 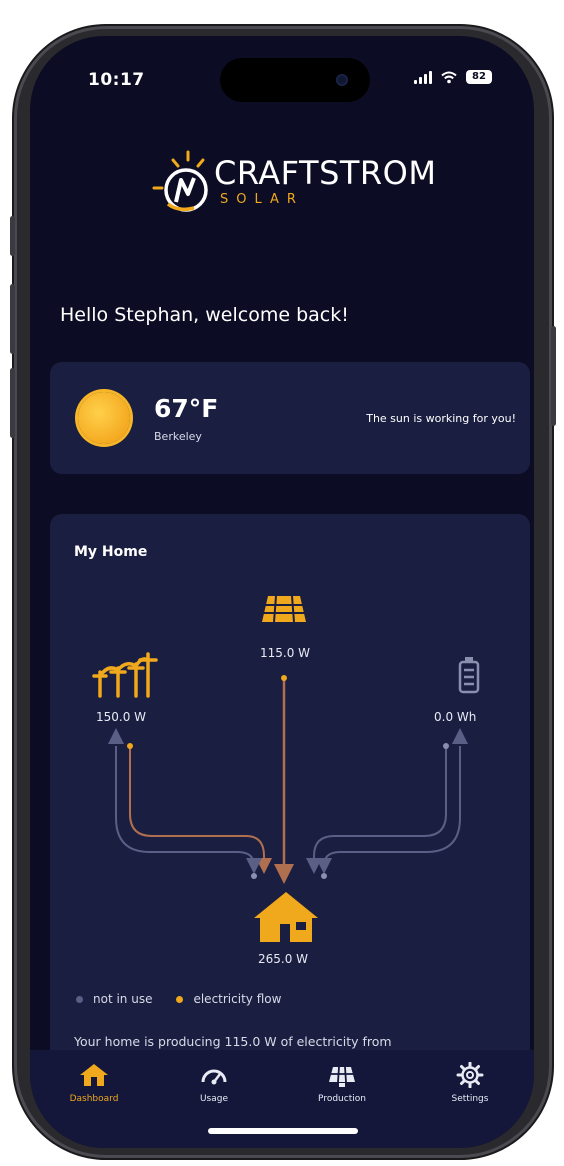 What do you see at coordinates (470, 1075) in the screenshot?
I see `gear-icon` at bounding box center [470, 1075].